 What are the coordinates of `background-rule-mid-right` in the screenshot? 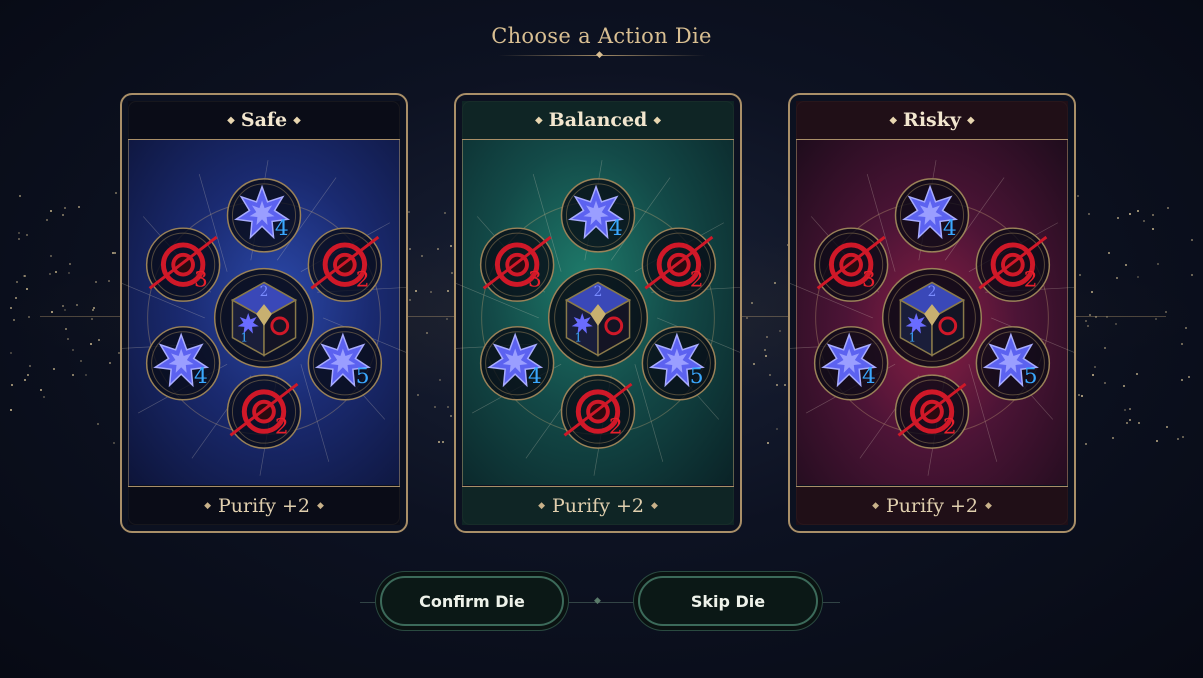 It's located at (765, 316).